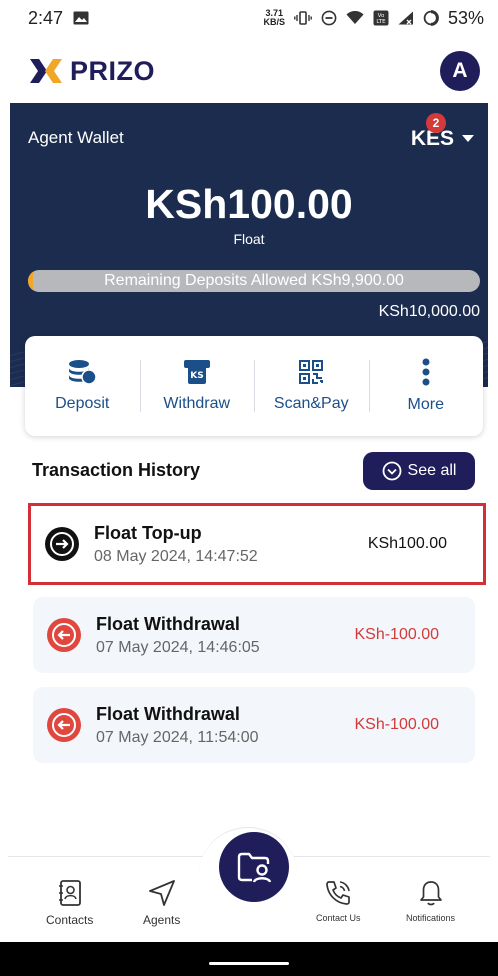  Describe the element at coordinates (197, 386) in the screenshot. I see `withdraw-button: KS Withdraw` at that location.